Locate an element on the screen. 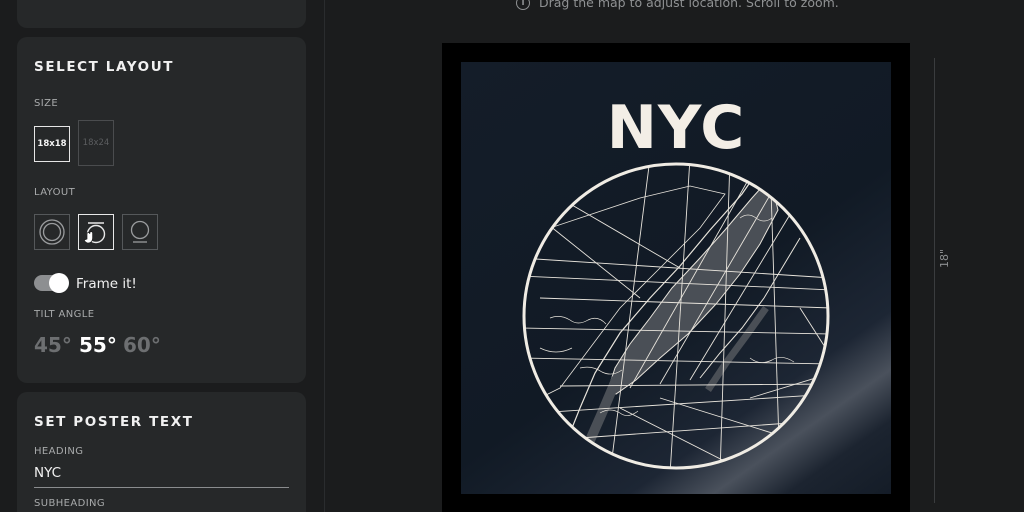 The height and width of the screenshot is (512, 1024). size-option-18x24: 18x24 is located at coordinates (96, 143).